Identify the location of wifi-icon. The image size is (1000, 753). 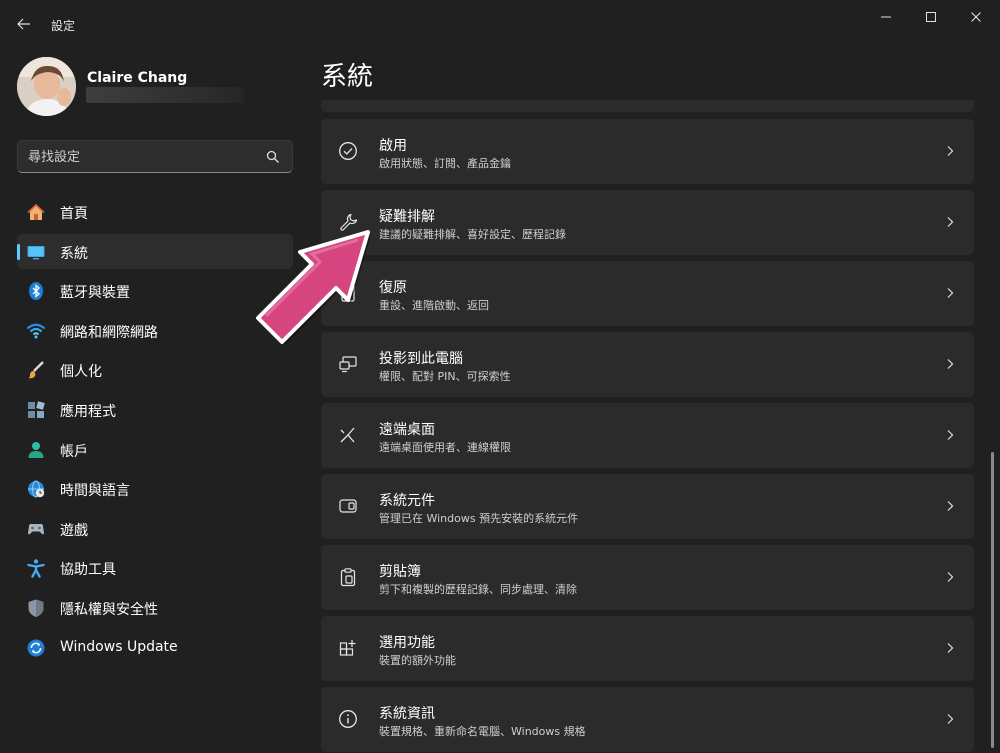
(36, 331).